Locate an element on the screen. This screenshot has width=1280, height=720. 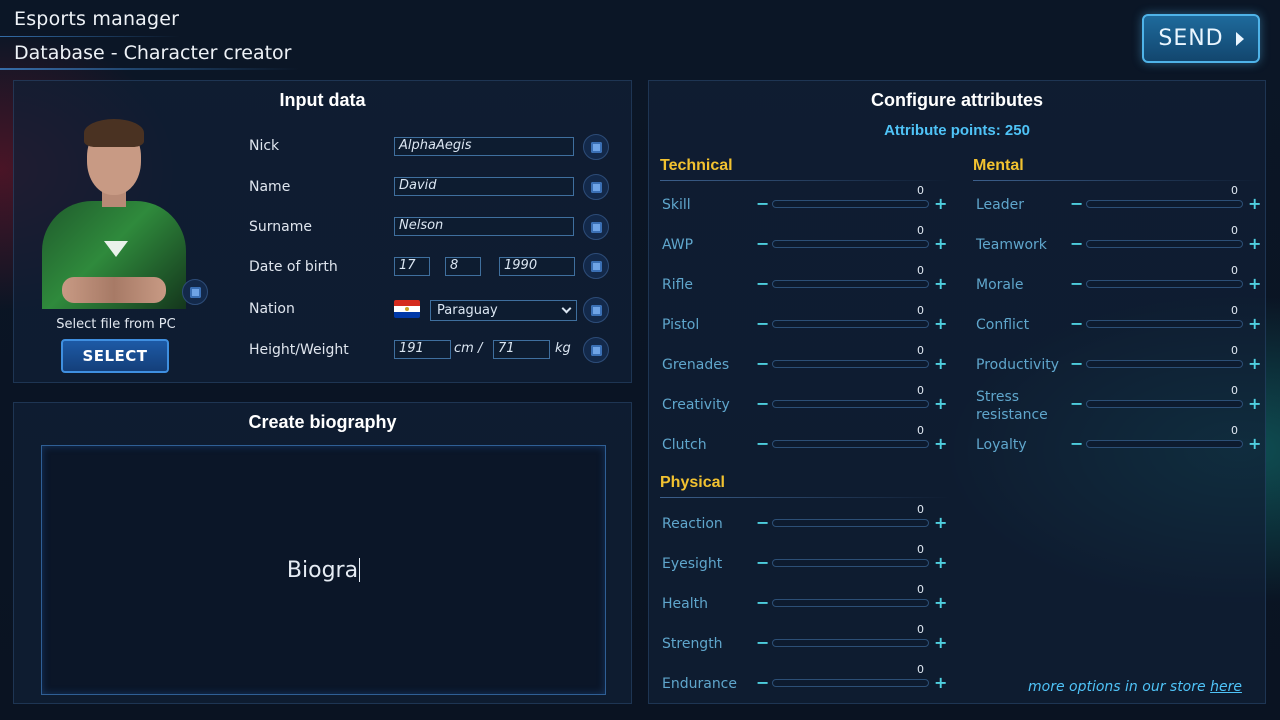
nation-randomize-button is located at coordinates (596, 310).